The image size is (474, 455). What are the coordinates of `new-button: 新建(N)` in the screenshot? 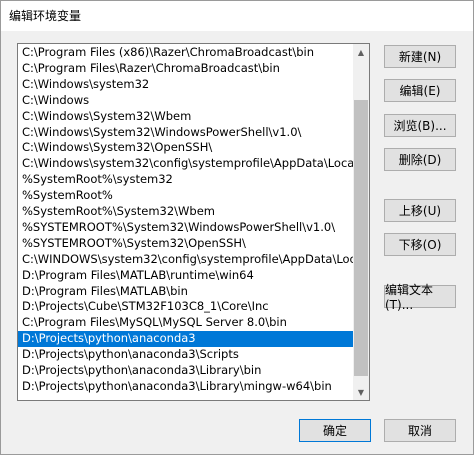 It's located at (420, 56).